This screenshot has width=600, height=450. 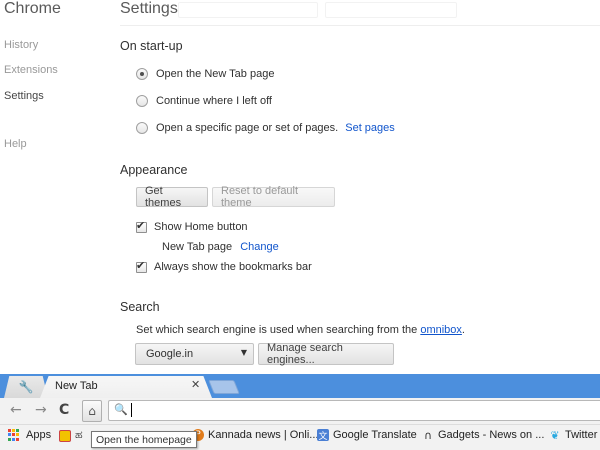 I want to click on bookmark-item: ಹ, so click(x=71, y=435).